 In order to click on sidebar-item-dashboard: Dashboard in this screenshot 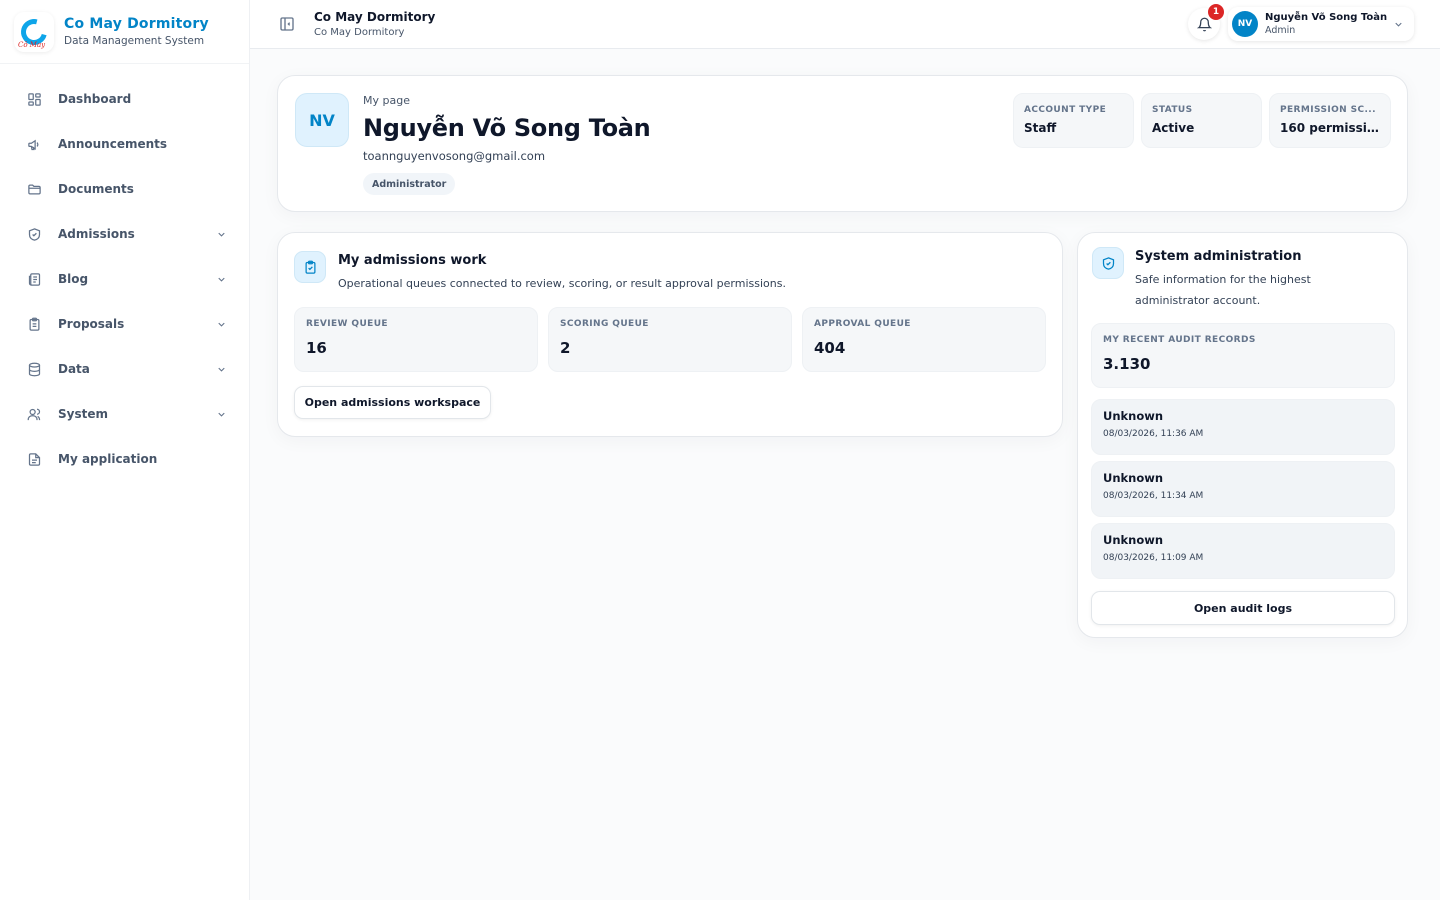, I will do `click(124, 99)`.